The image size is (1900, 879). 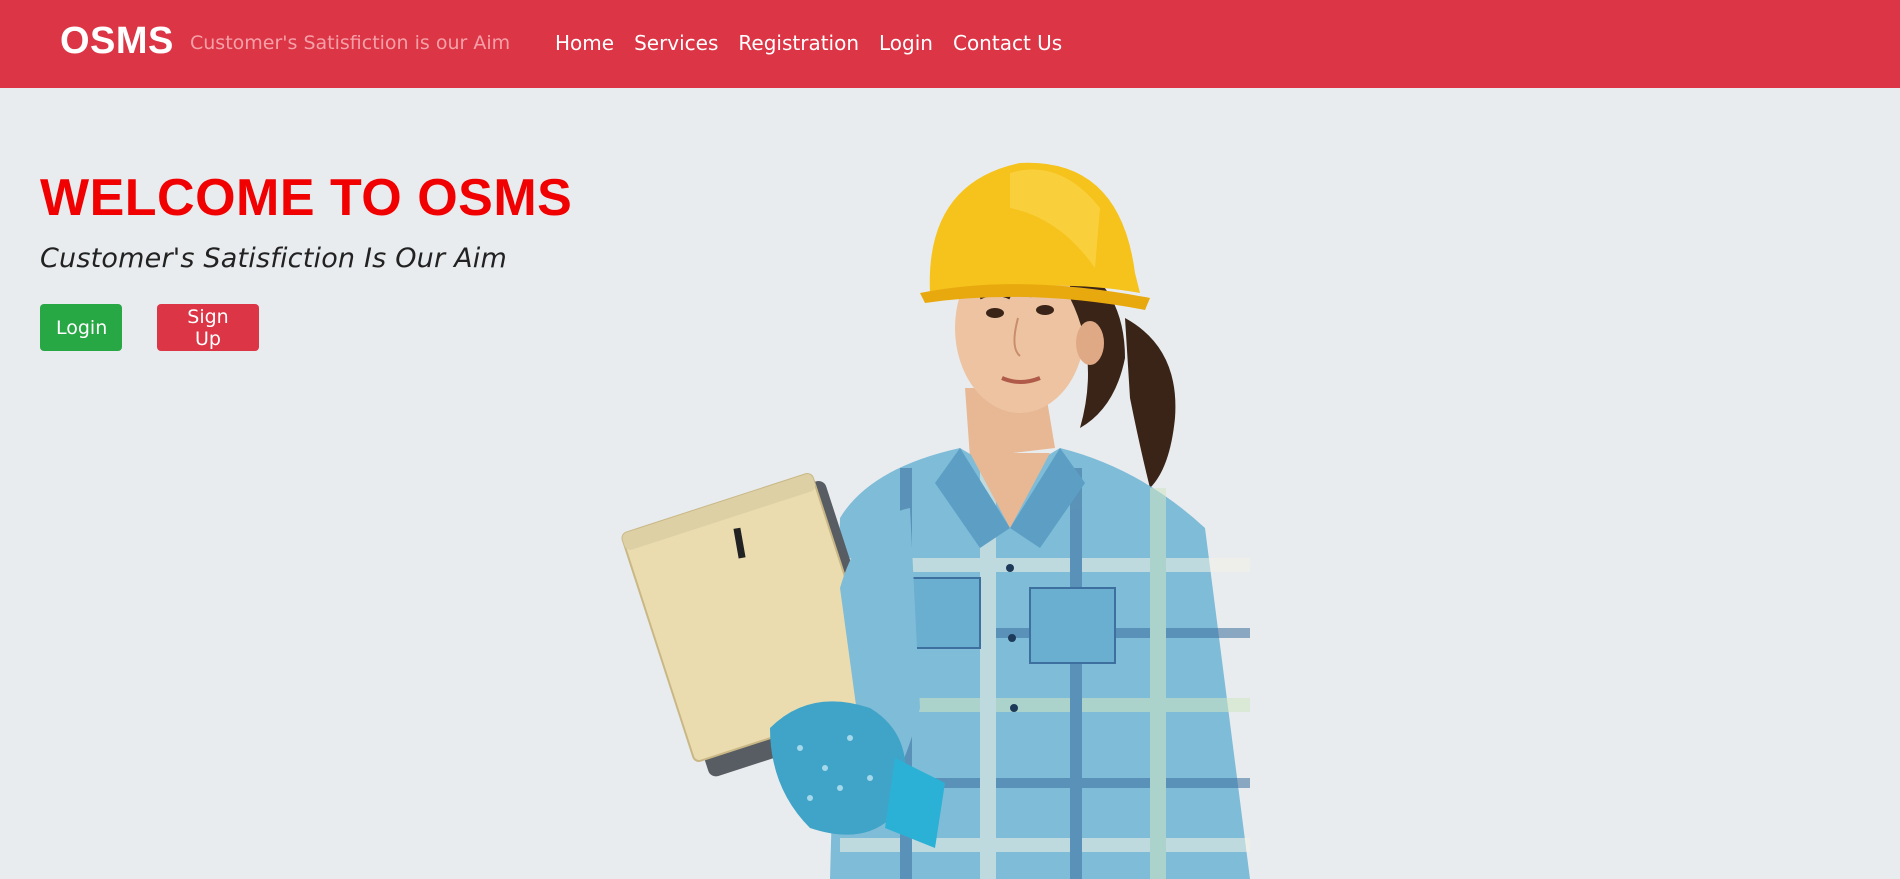 I want to click on hero-subtitle: Customer's Satisfiction Is Our Aim, so click(x=273, y=258).